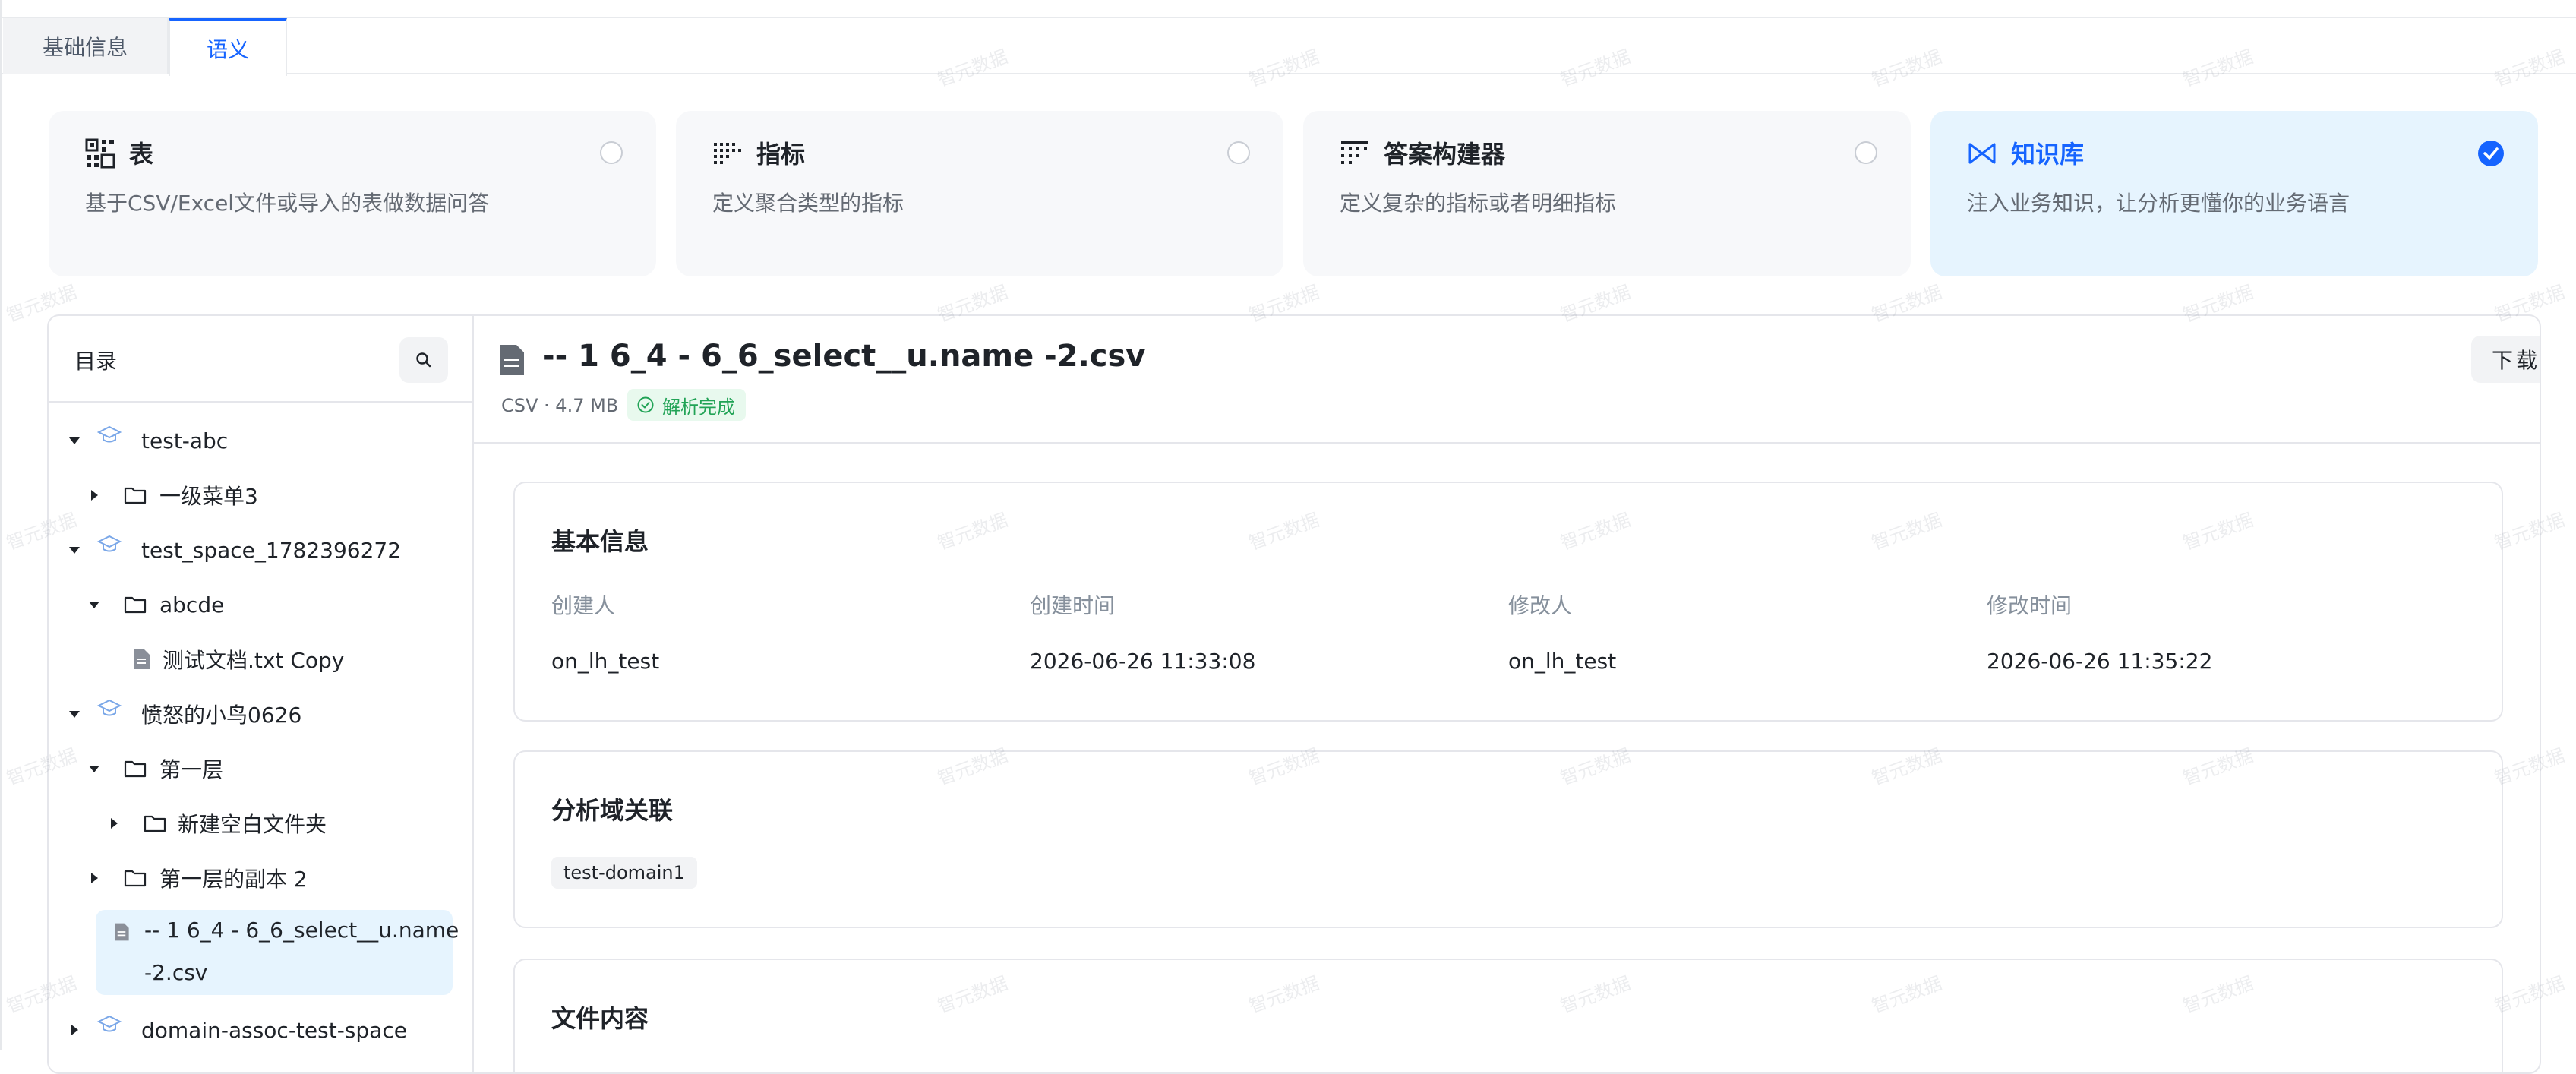  What do you see at coordinates (2505, 359) in the screenshot?
I see `download-button: 下载` at bounding box center [2505, 359].